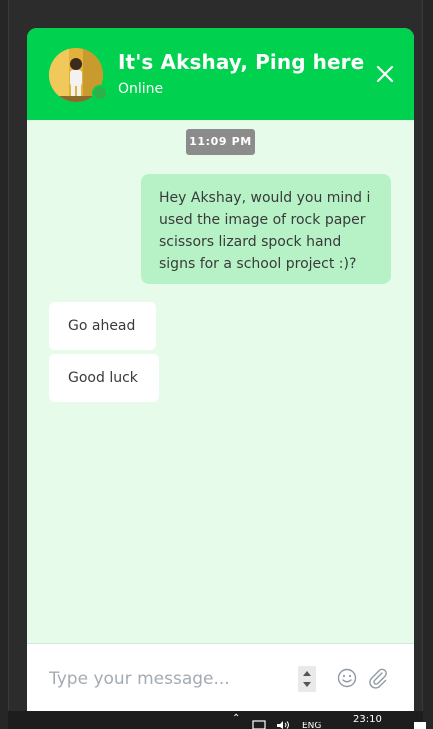 This screenshot has height=729, width=433. What do you see at coordinates (420, 725) in the screenshot?
I see `notification-icon` at bounding box center [420, 725].